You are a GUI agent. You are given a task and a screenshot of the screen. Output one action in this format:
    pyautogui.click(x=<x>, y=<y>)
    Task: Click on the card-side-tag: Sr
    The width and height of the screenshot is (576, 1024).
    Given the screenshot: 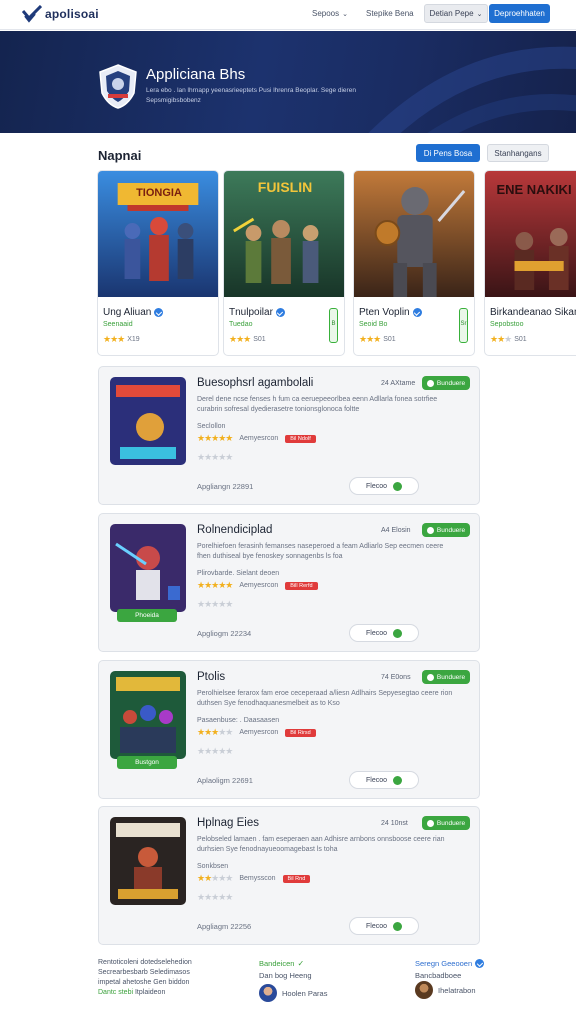 What is the action you would take?
    pyautogui.click(x=463, y=325)
    